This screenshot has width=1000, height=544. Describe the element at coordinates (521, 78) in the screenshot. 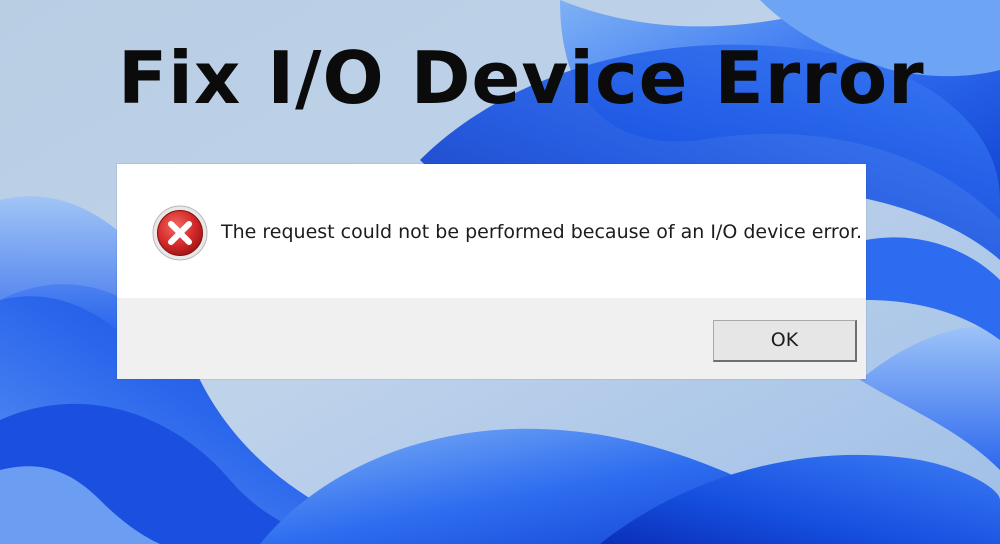

I see `headline: Fix I/O Device Error` at that location.